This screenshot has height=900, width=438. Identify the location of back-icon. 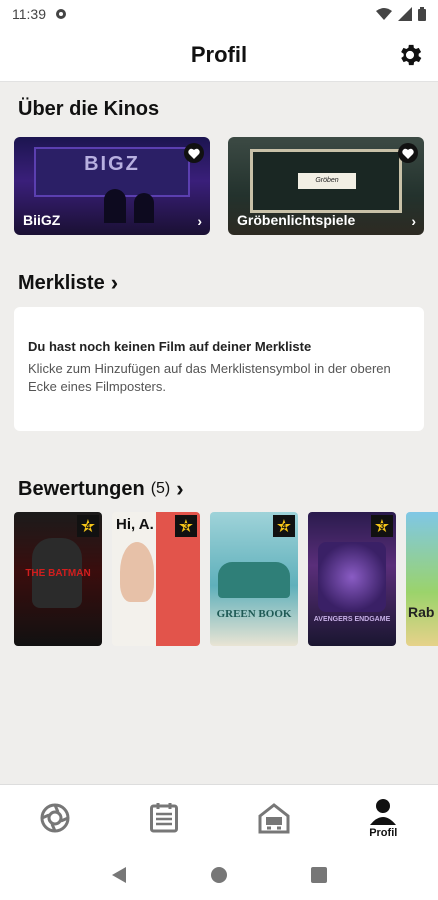
(119, 875).